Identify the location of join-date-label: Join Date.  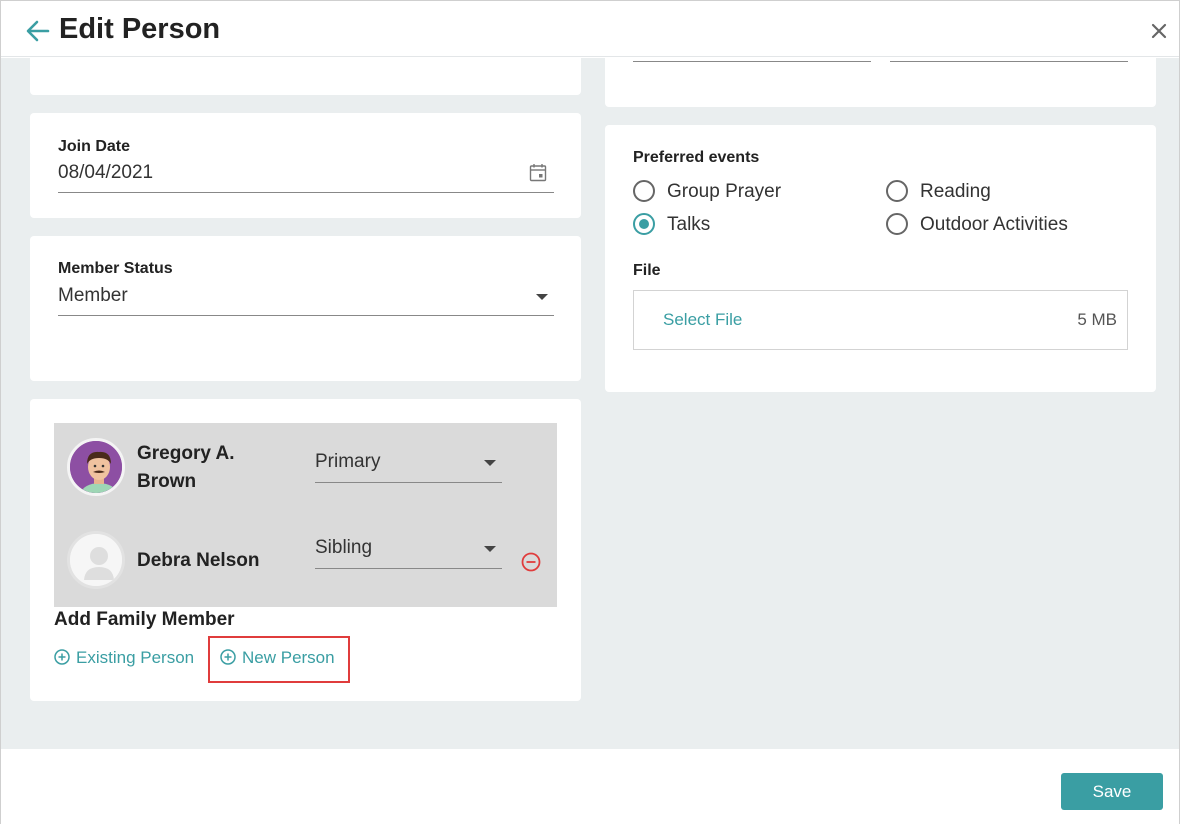
(94, 146).